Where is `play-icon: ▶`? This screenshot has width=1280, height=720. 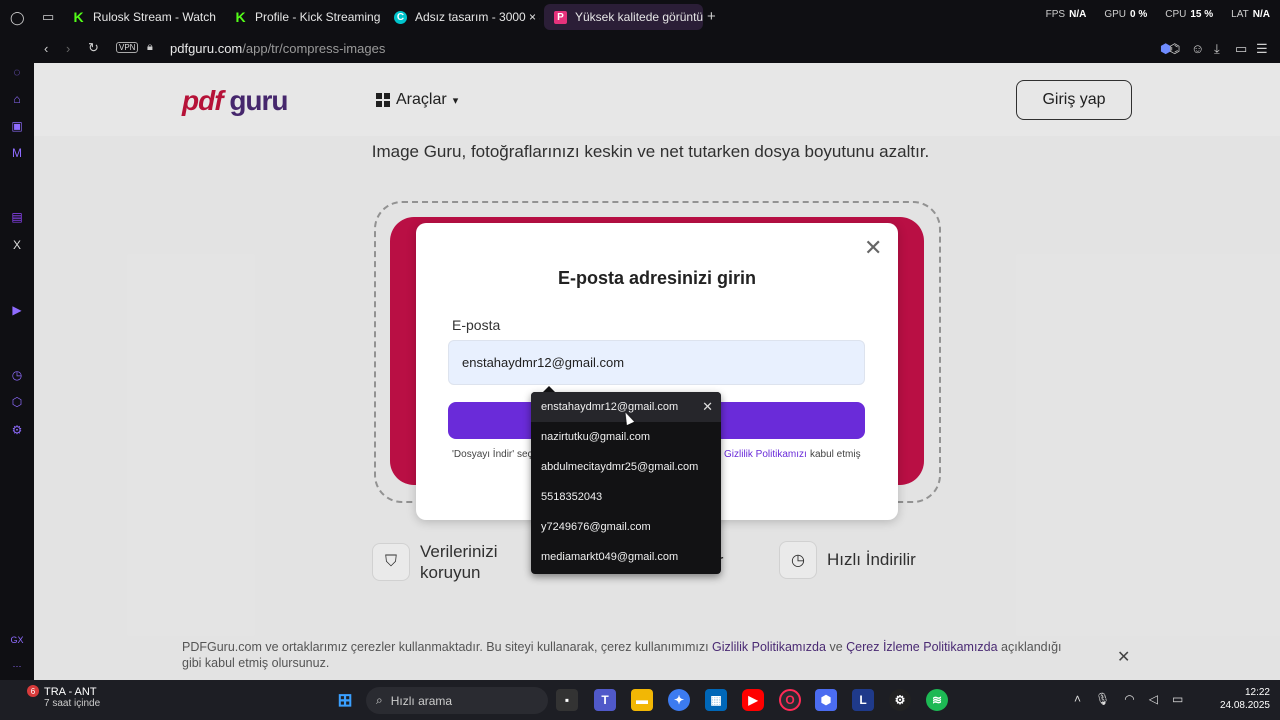 play-icon: ▶ is located at coordinates (17, 310).